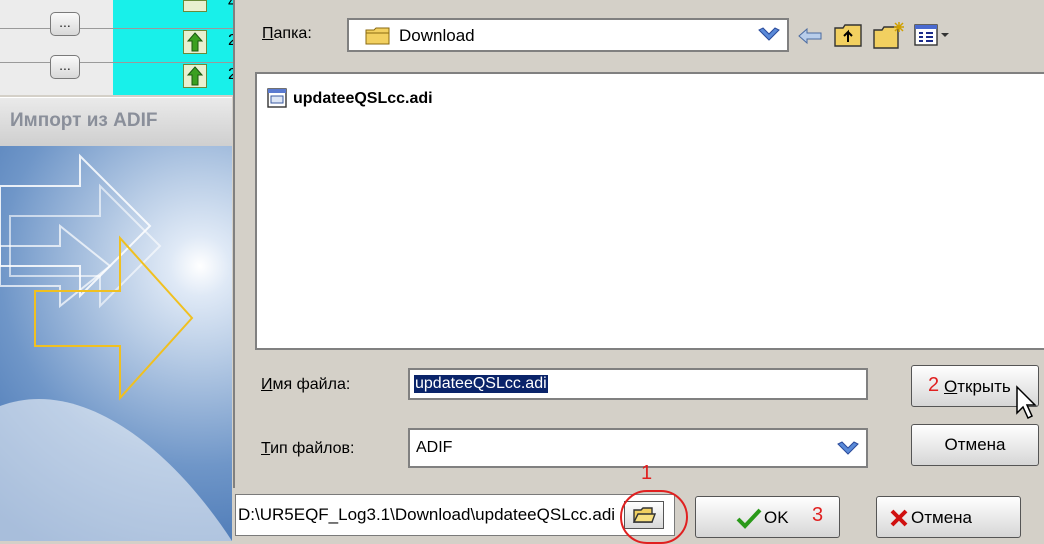 Image resolution: width=1044 pixels, height=544 pixels. Describe the element at coordinates (776, 517) in the screenshot. I see `ok-button-label: OK` at that location.